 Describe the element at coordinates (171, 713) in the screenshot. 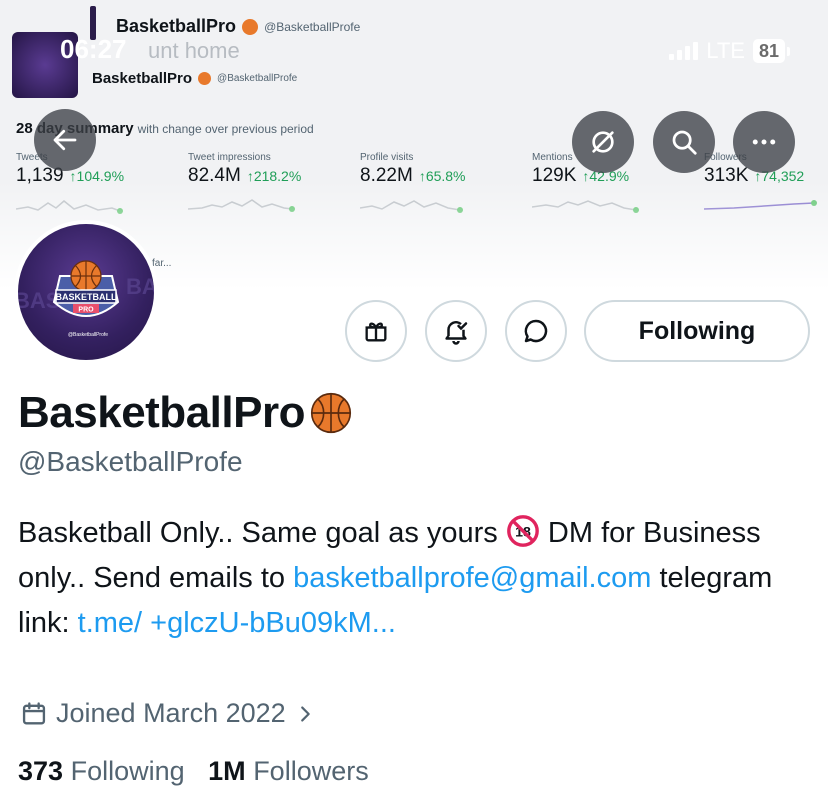

I see `joined-text: Joined March 2022` at that location.